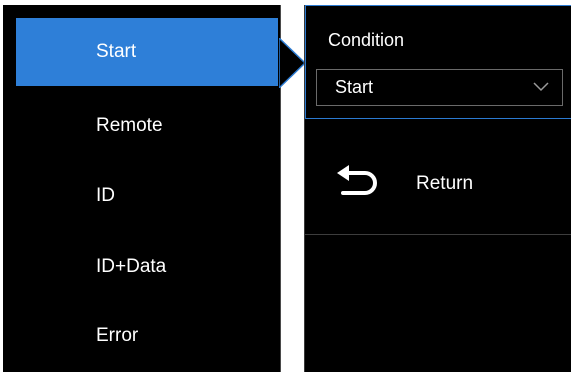 The image size is (571, 372). I want to click on option-label: Error, so click(117, 335).